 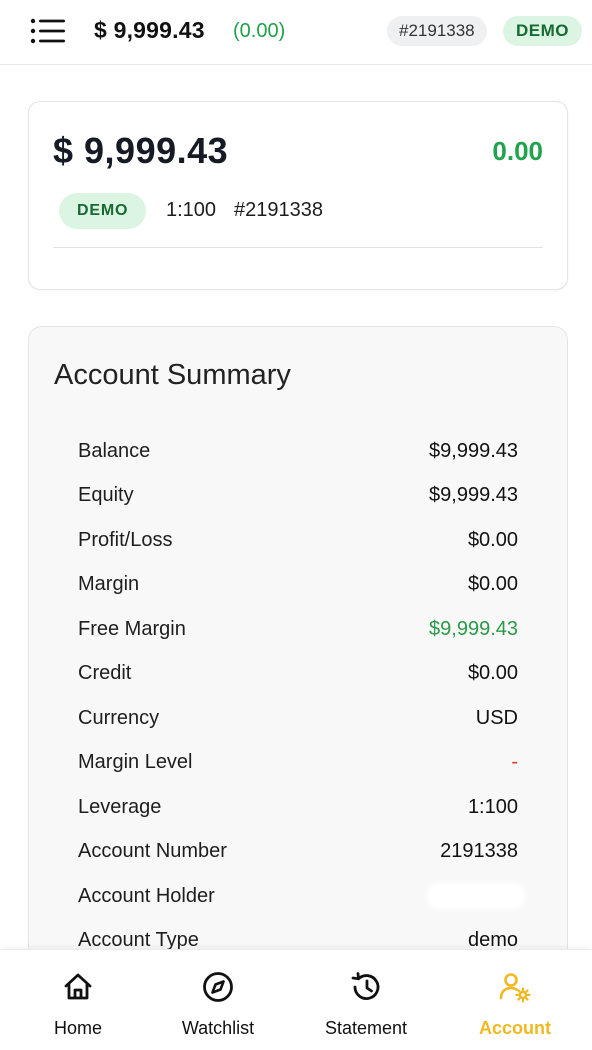 I want to click on card-change: 0.00, so click(x=517, y=151).